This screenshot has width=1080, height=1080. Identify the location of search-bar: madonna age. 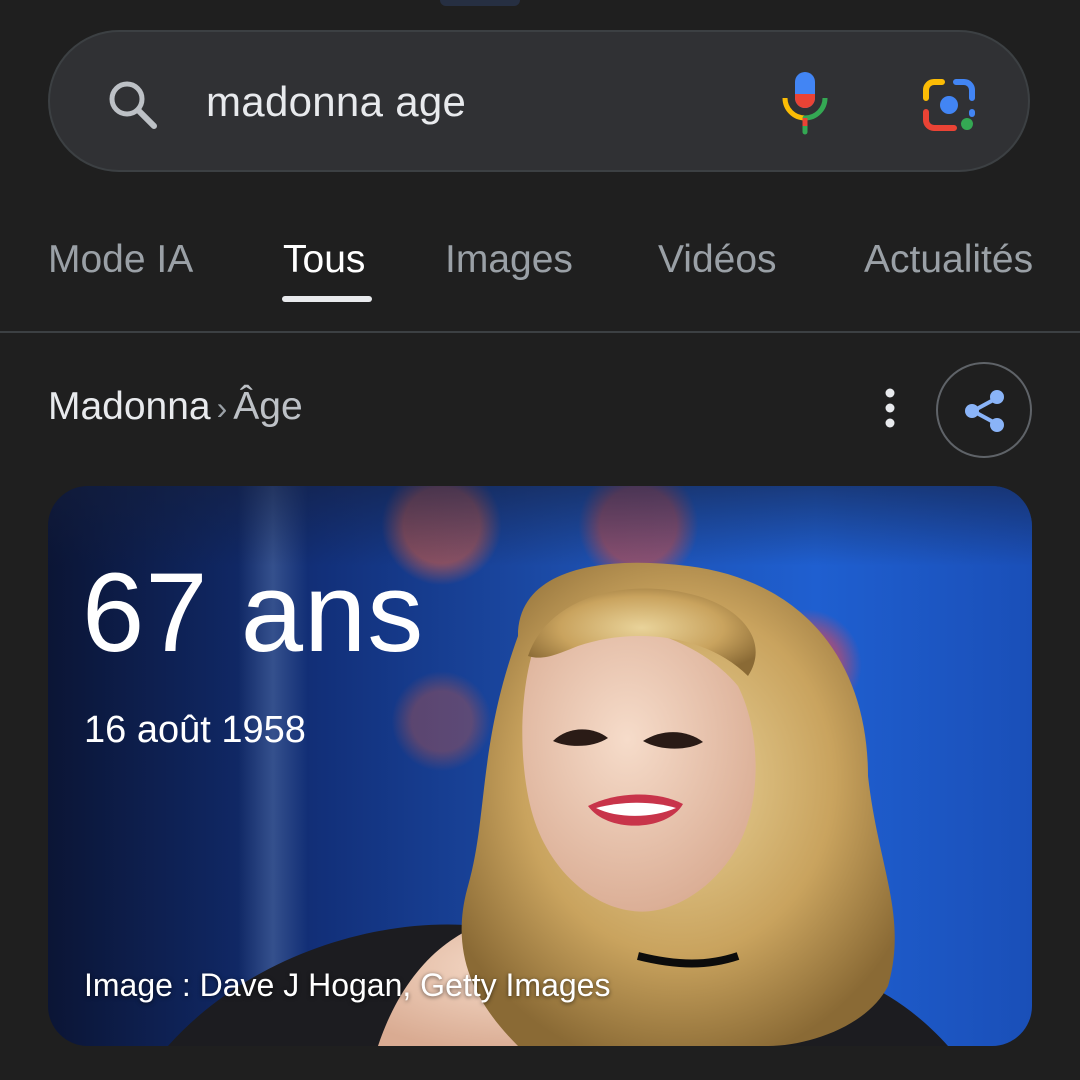
(539, 101).